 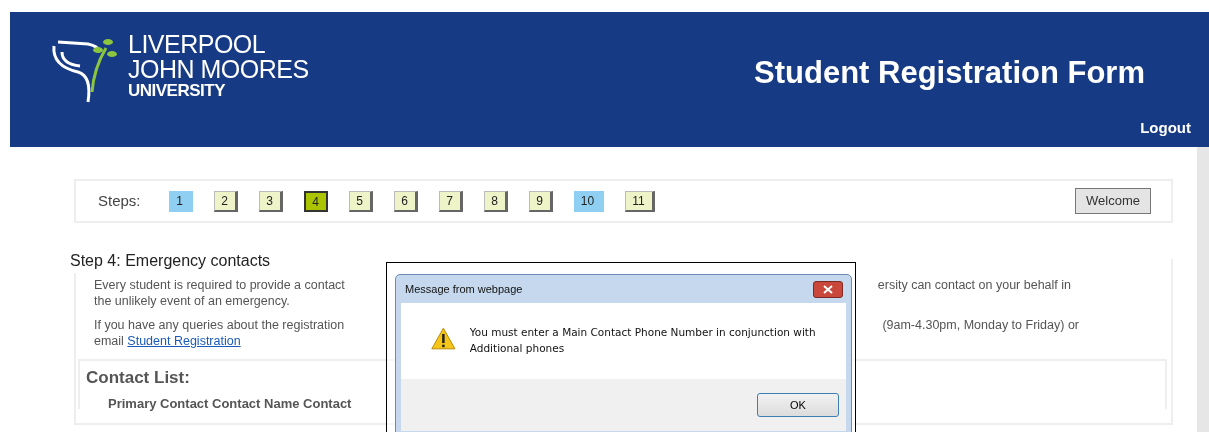 I want to click on step-button: 1, so click(x=180, y=201).